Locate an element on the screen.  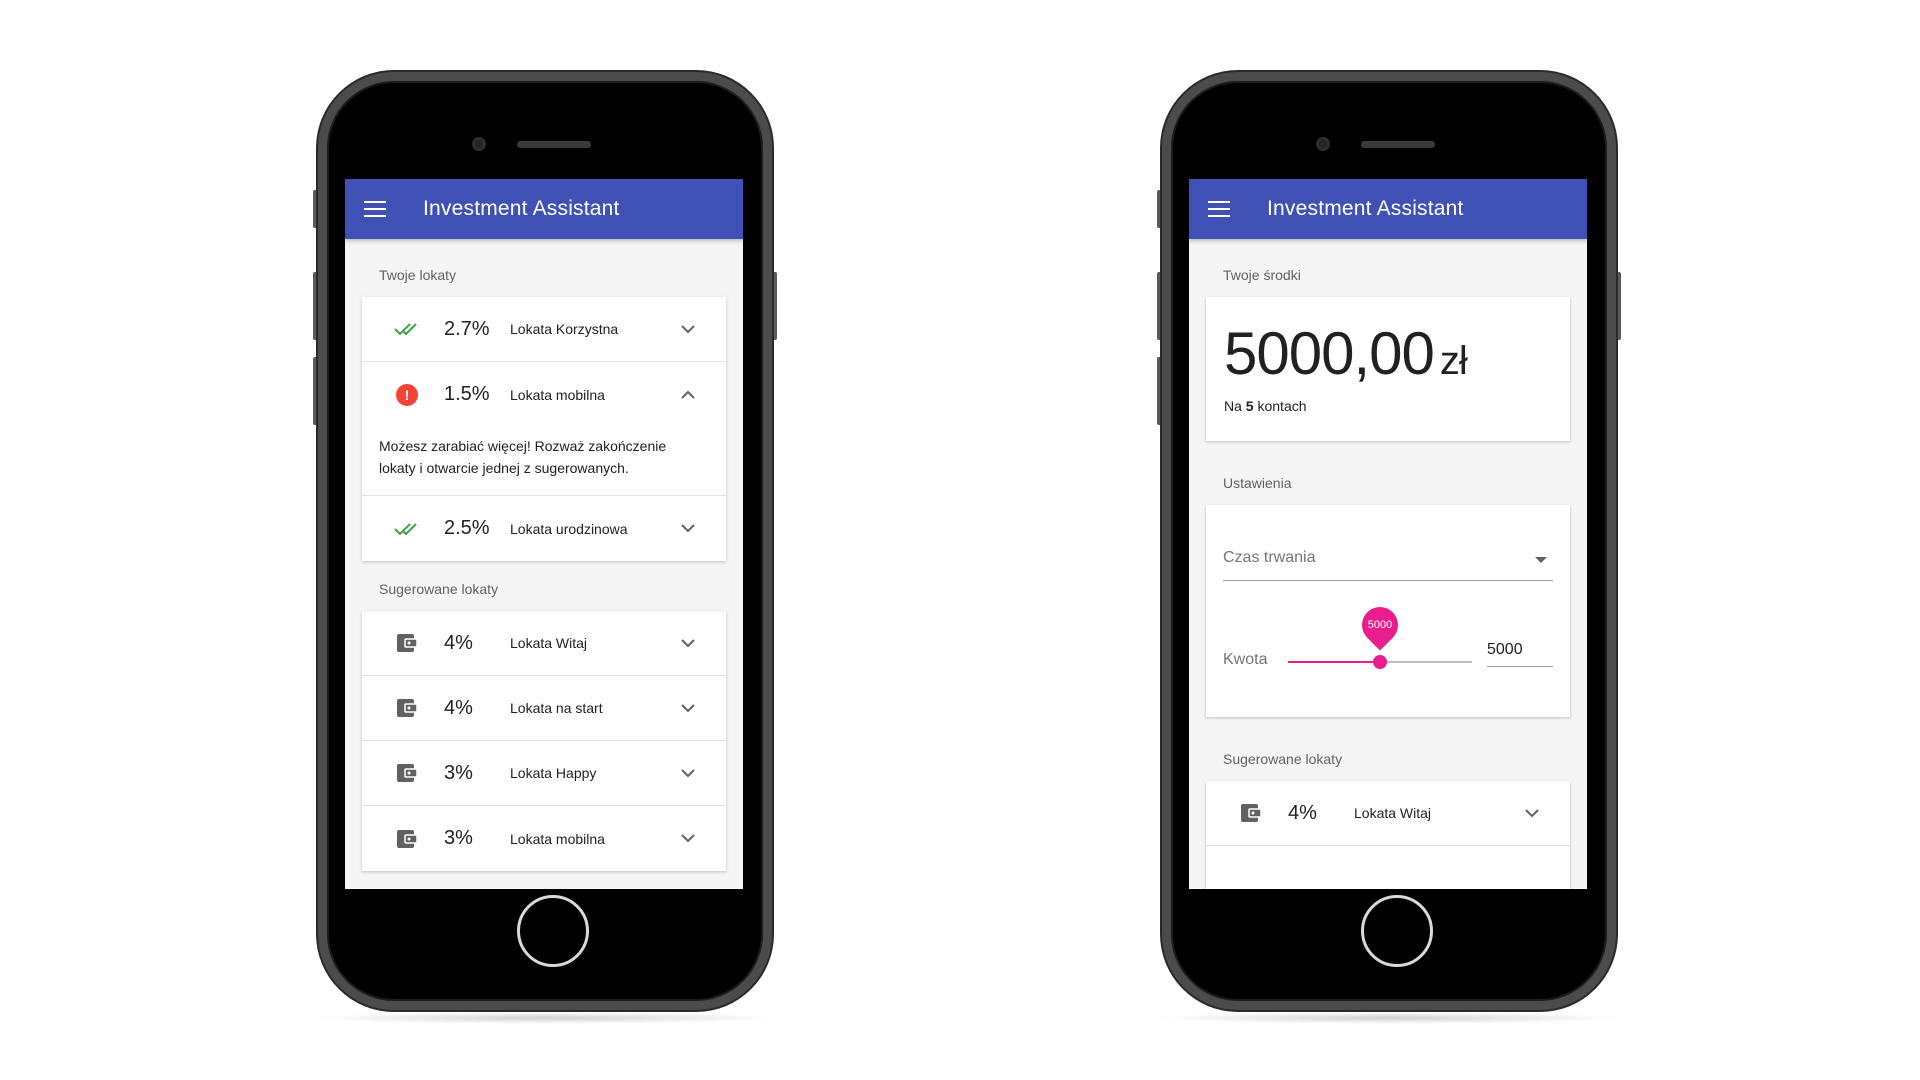
suggested-name: Lokata na start is located at coordinates (556, 708).